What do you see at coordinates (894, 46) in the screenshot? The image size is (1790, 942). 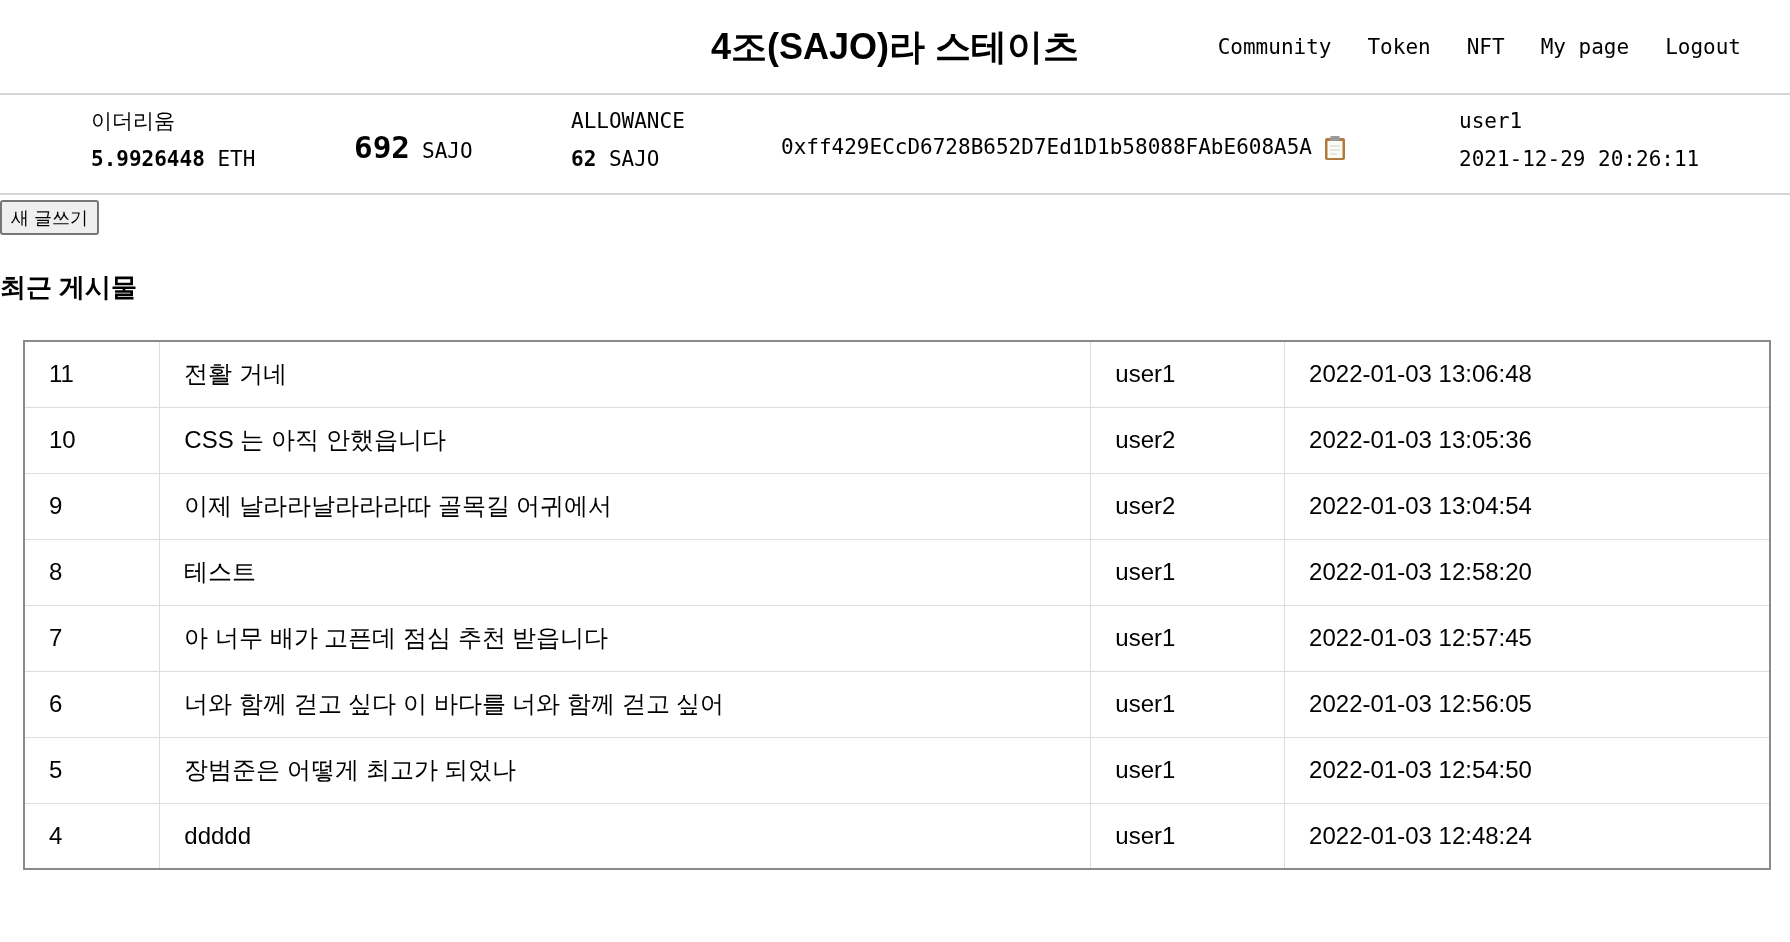 I see `site-title: 4조(SAJO)라 스테이츠` at bounding box center [894, 46].